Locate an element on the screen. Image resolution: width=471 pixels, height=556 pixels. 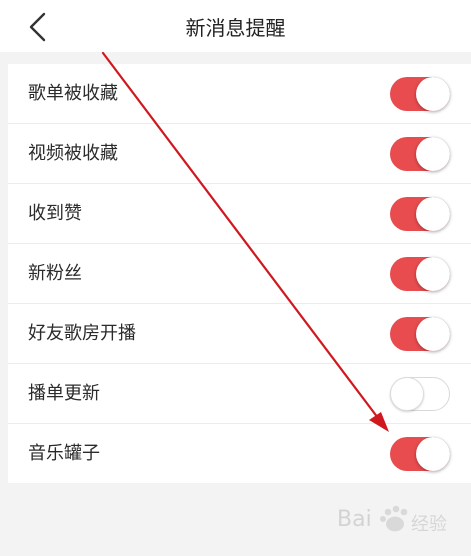
setting-row-new-followers: 新粉丝 is located at coordinates (239, 274).